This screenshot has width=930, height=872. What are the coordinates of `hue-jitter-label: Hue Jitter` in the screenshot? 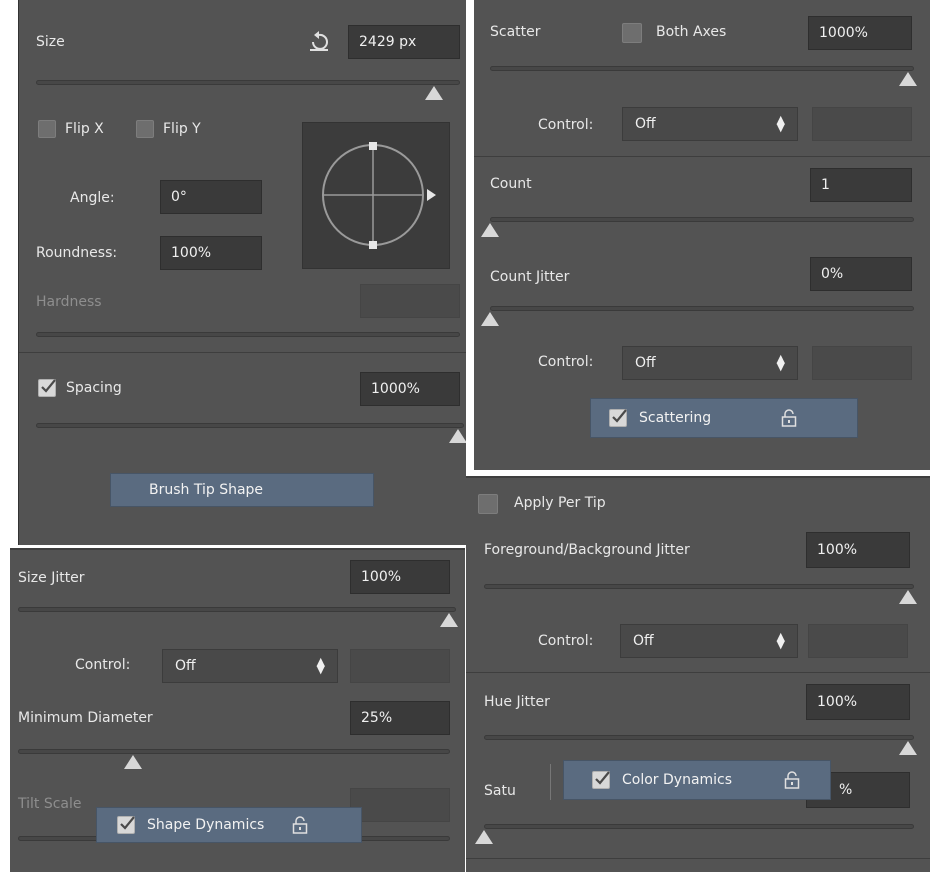 It's located at (517, 702).